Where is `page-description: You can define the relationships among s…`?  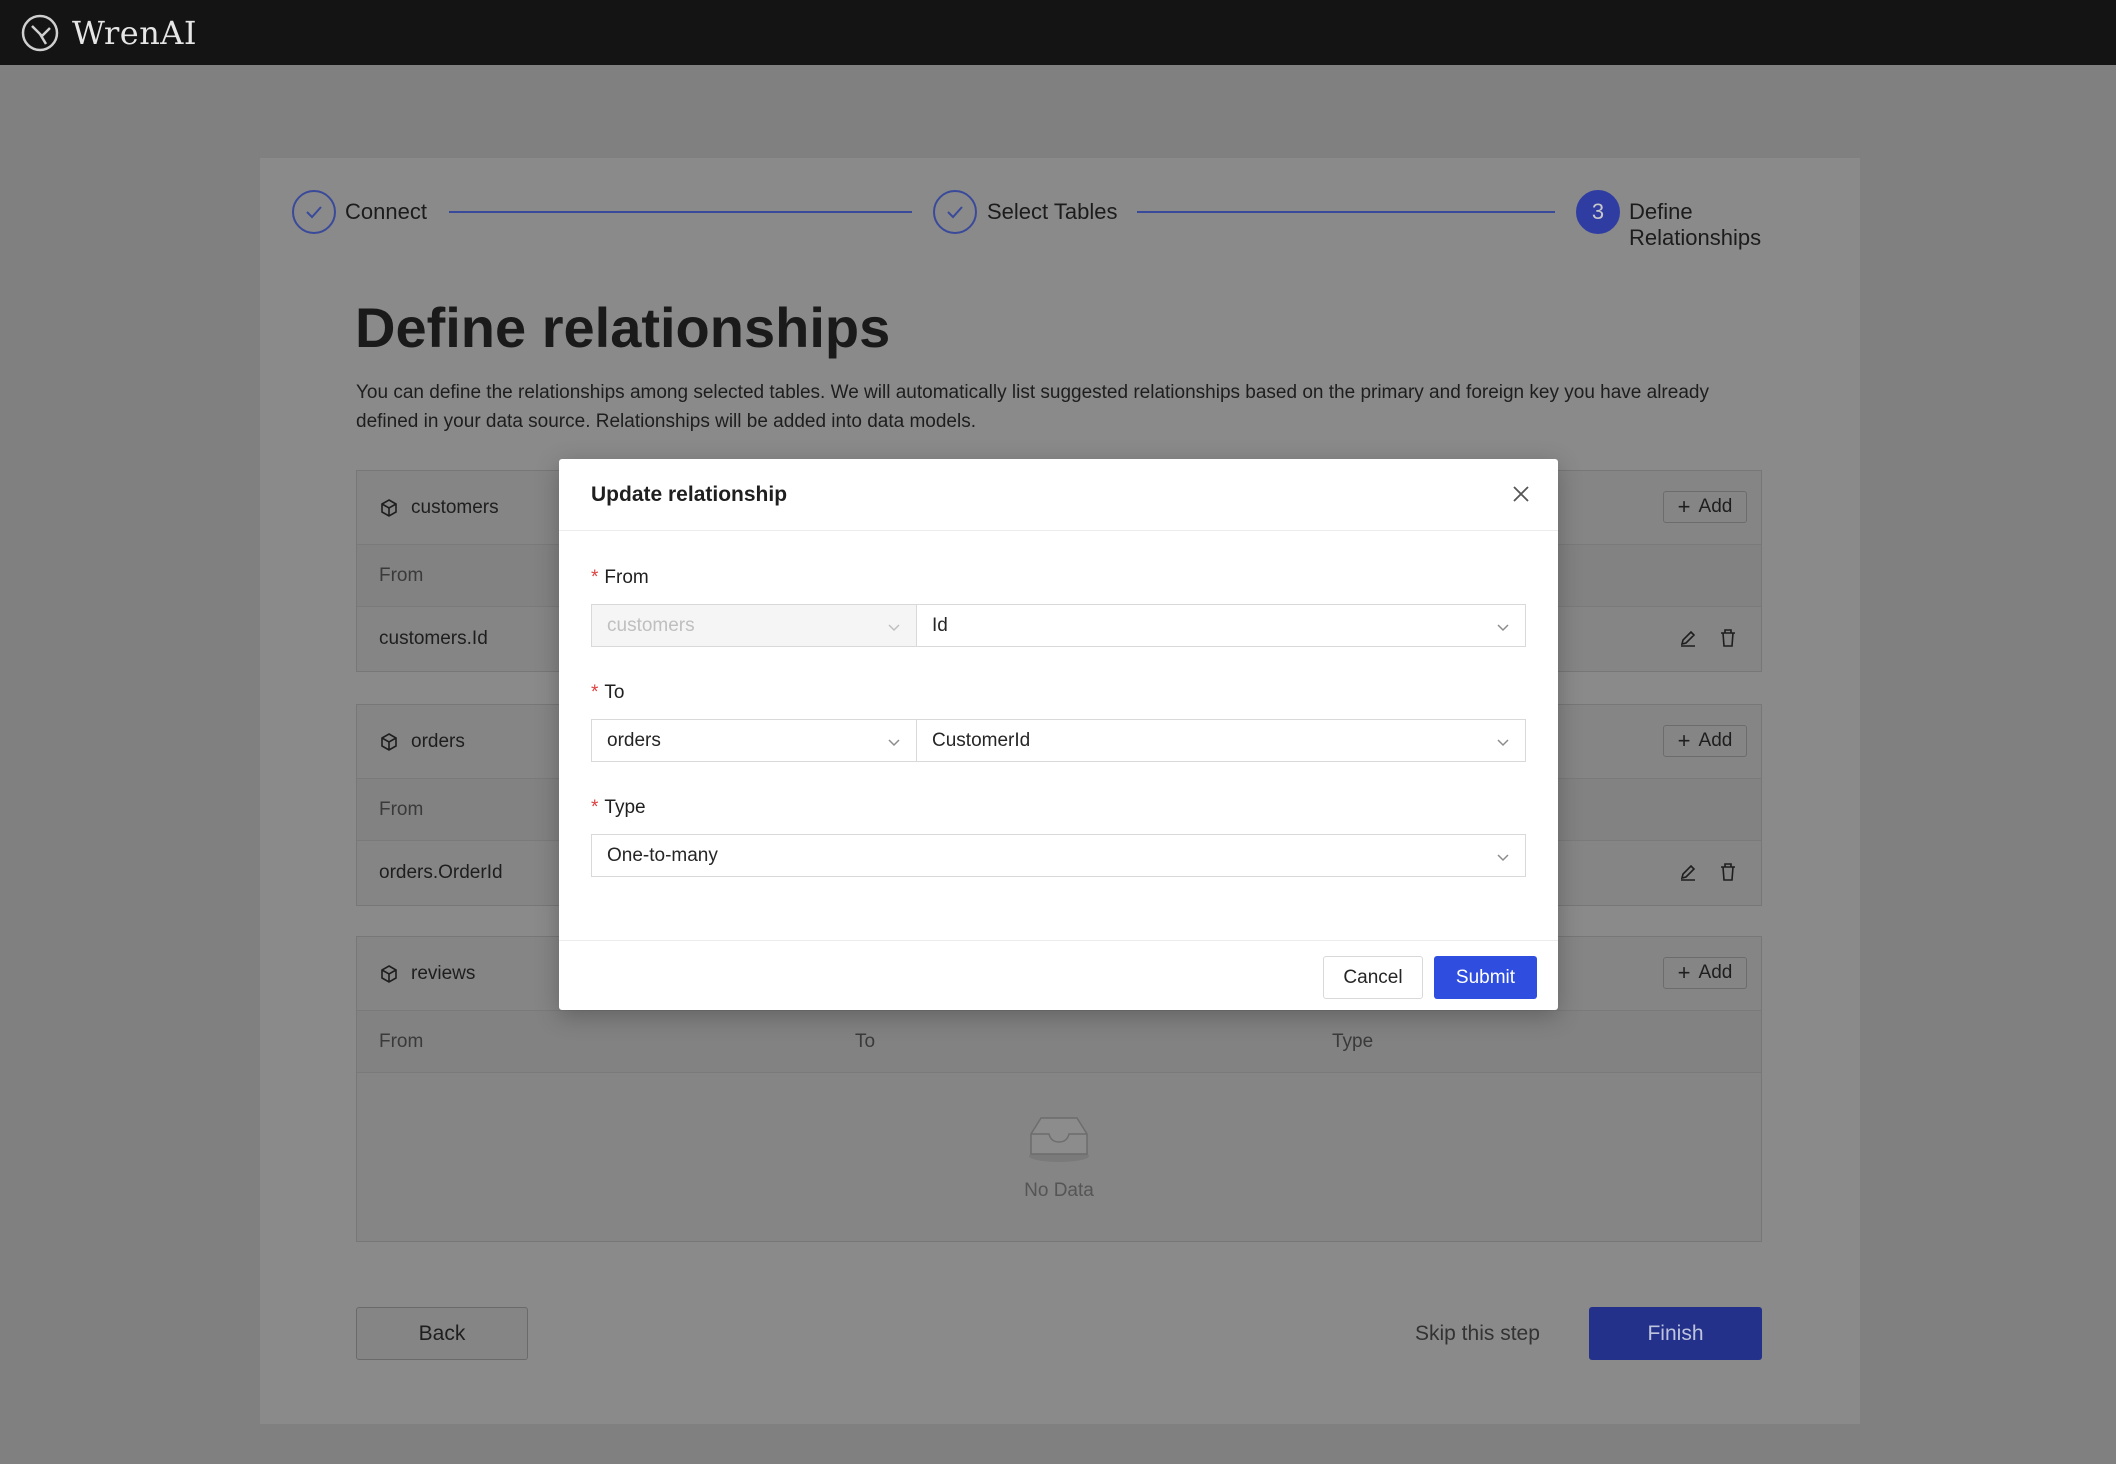 page-description: You can define the relationships among s… is located at coordinates (1032, 407).